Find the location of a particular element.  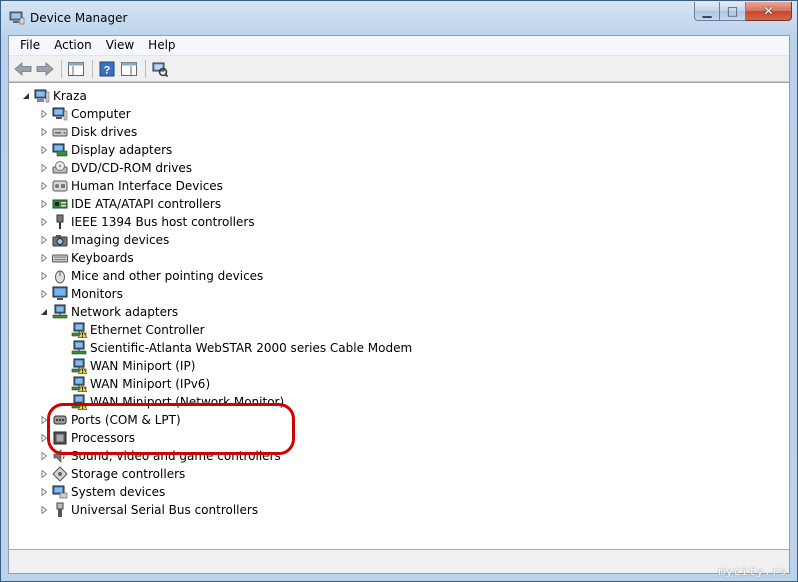

tree-node-label: Universal Serial Bus controllers is located at coordinates (165, 510).